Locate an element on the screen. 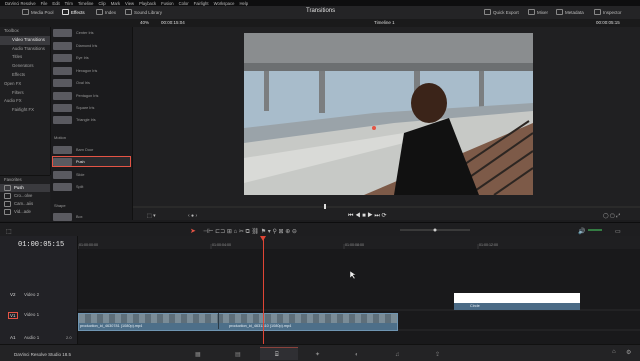 This screenshot has height=361, width=640. ruler-tick-8: 01:00:08:00 is located at coordinates (354, 245).